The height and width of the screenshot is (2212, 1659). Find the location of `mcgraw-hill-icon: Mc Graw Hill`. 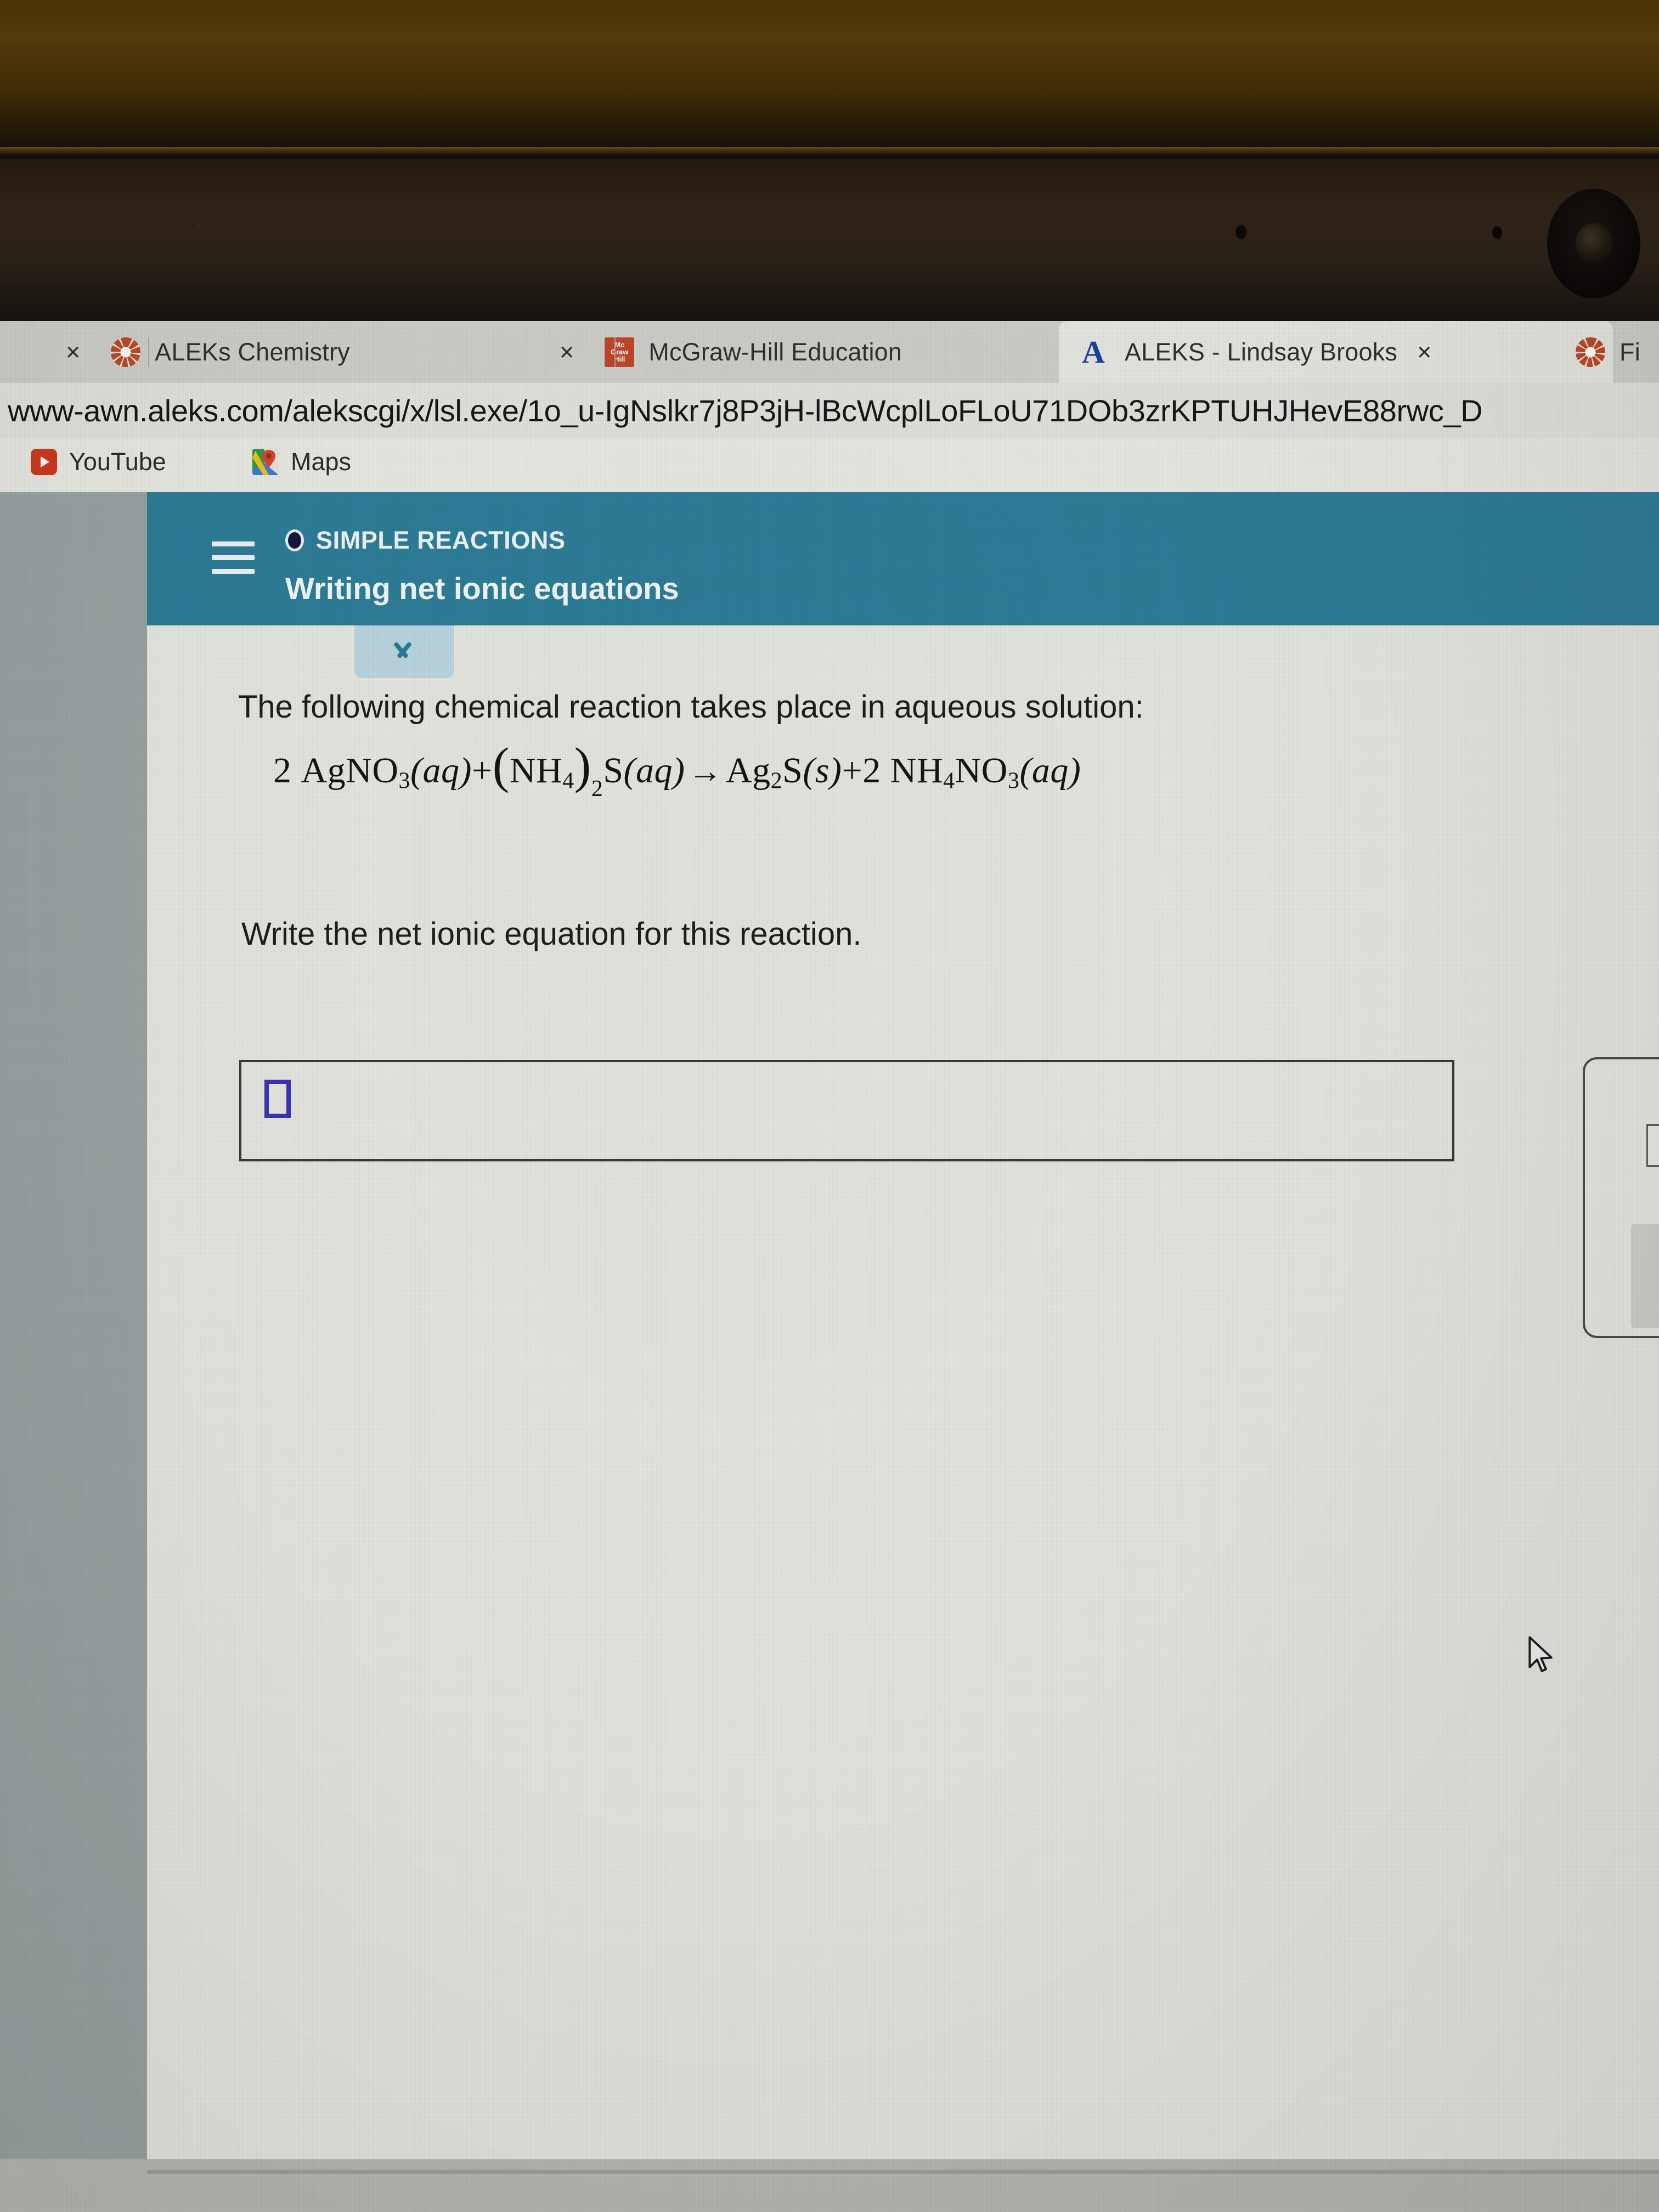

mcgraw-hill-icon: Mc Graw Hill is located at coordinates (620, 352).